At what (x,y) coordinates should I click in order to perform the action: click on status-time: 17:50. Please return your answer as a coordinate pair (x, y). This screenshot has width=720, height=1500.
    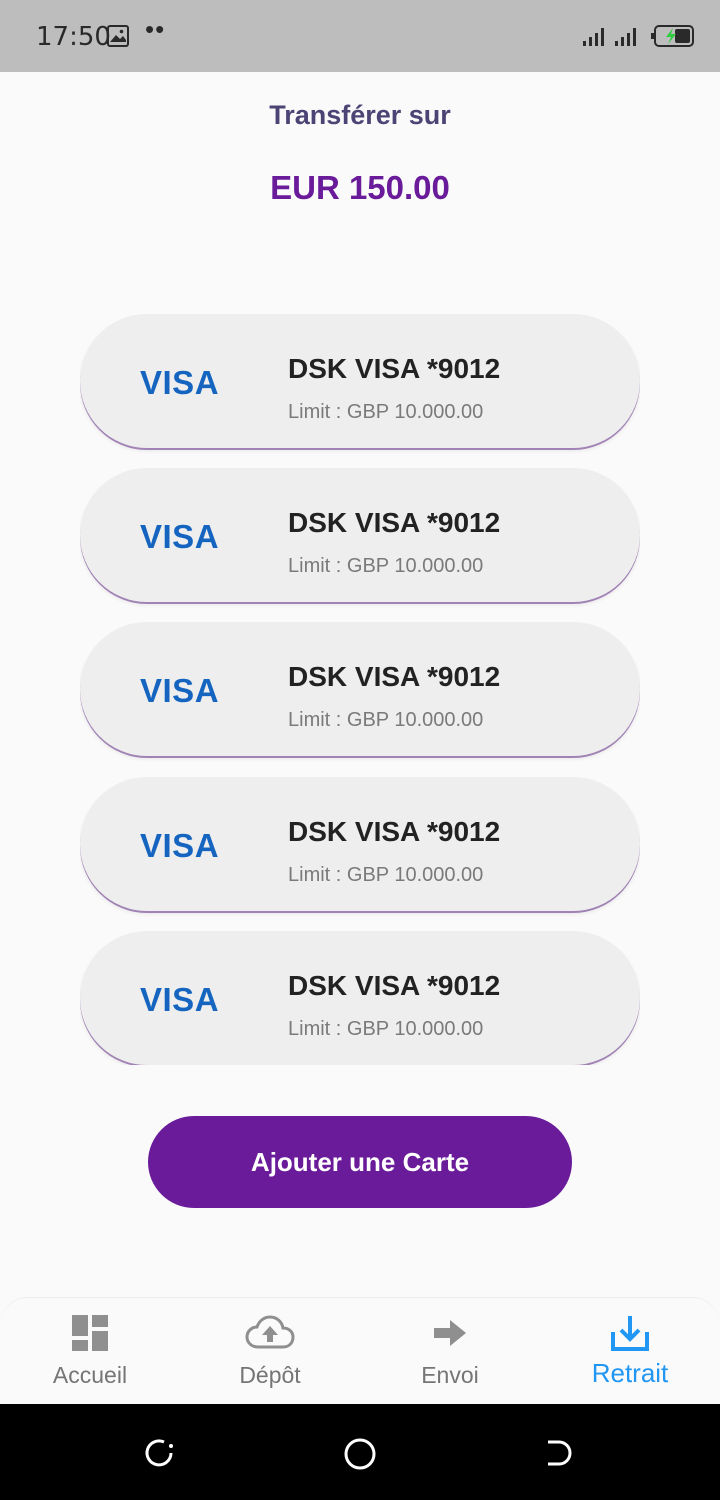
    Looking at the image, I should click on (73, 37).